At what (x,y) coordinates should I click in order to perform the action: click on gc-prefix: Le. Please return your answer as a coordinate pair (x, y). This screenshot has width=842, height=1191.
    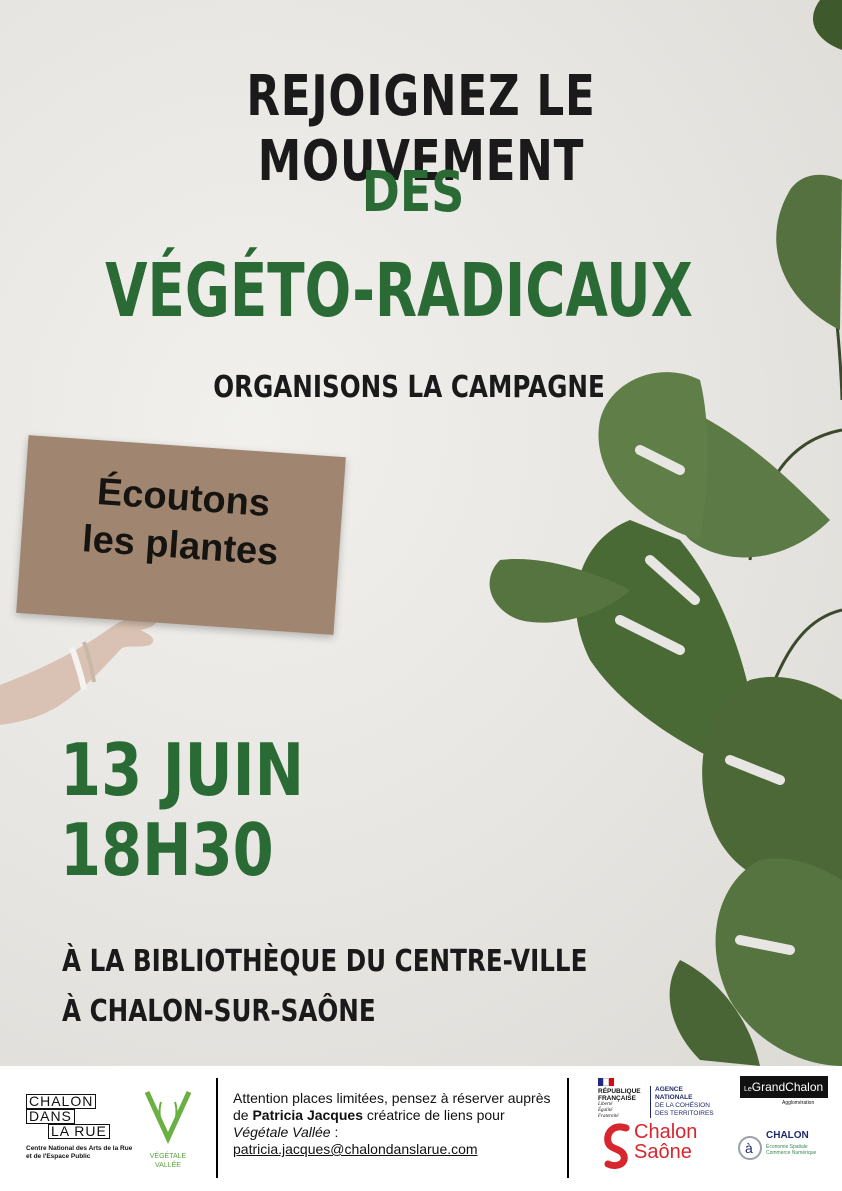
    Looking at the image, I should click on (748, 1089).